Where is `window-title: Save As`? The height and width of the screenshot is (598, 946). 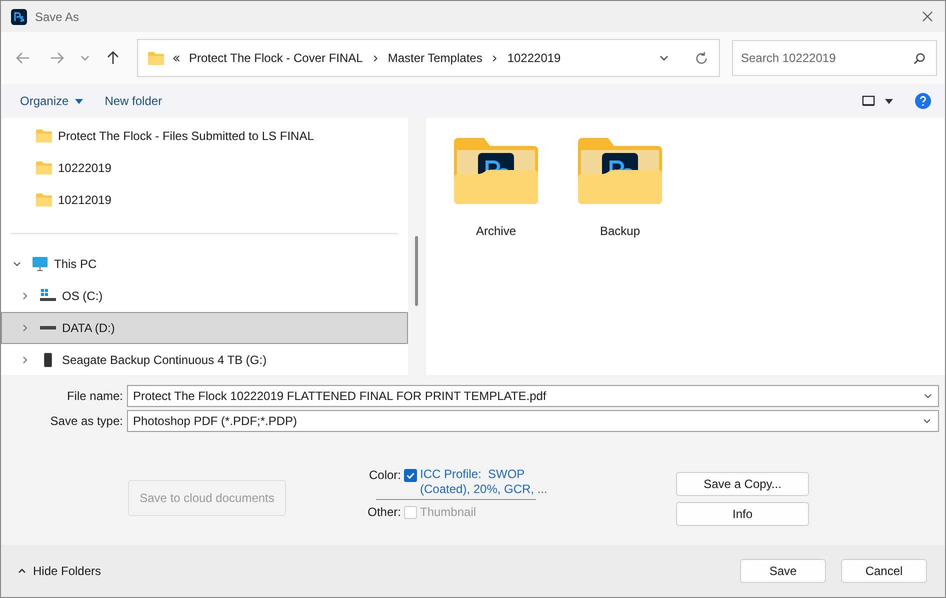 window-title: Save As is located at coordinates (57, 17).